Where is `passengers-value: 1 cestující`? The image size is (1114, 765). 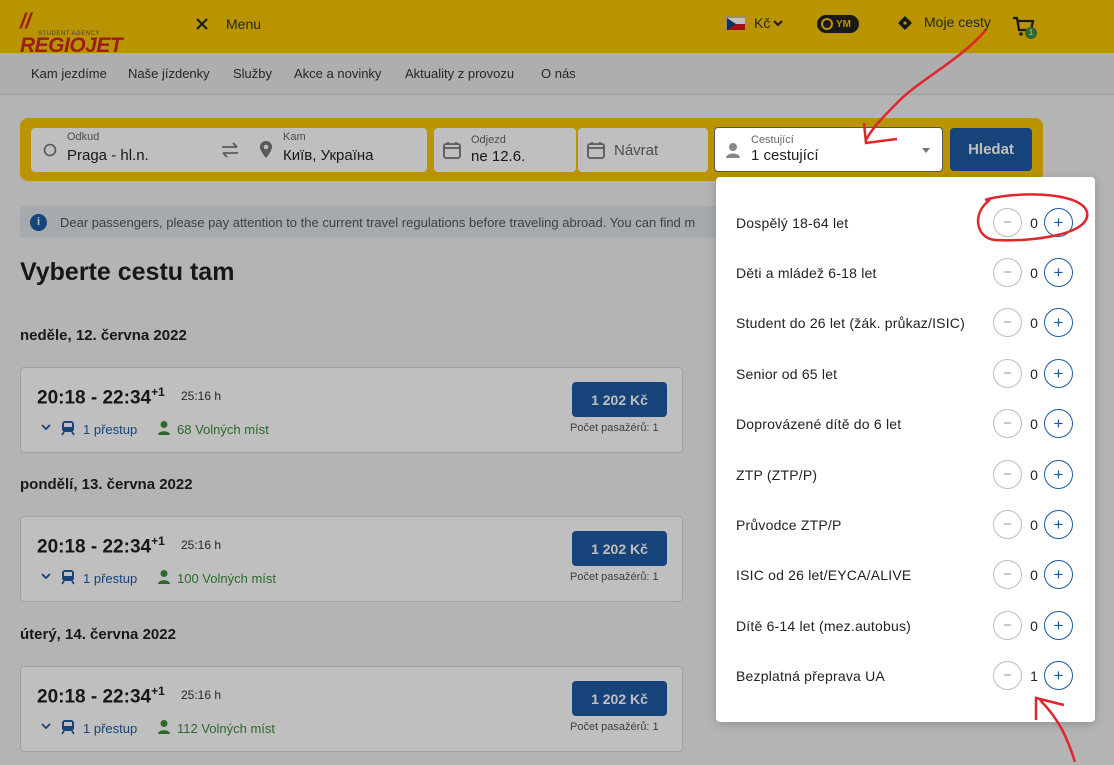 passengers-value: 1 cestující is located at coordinates (785, 155).